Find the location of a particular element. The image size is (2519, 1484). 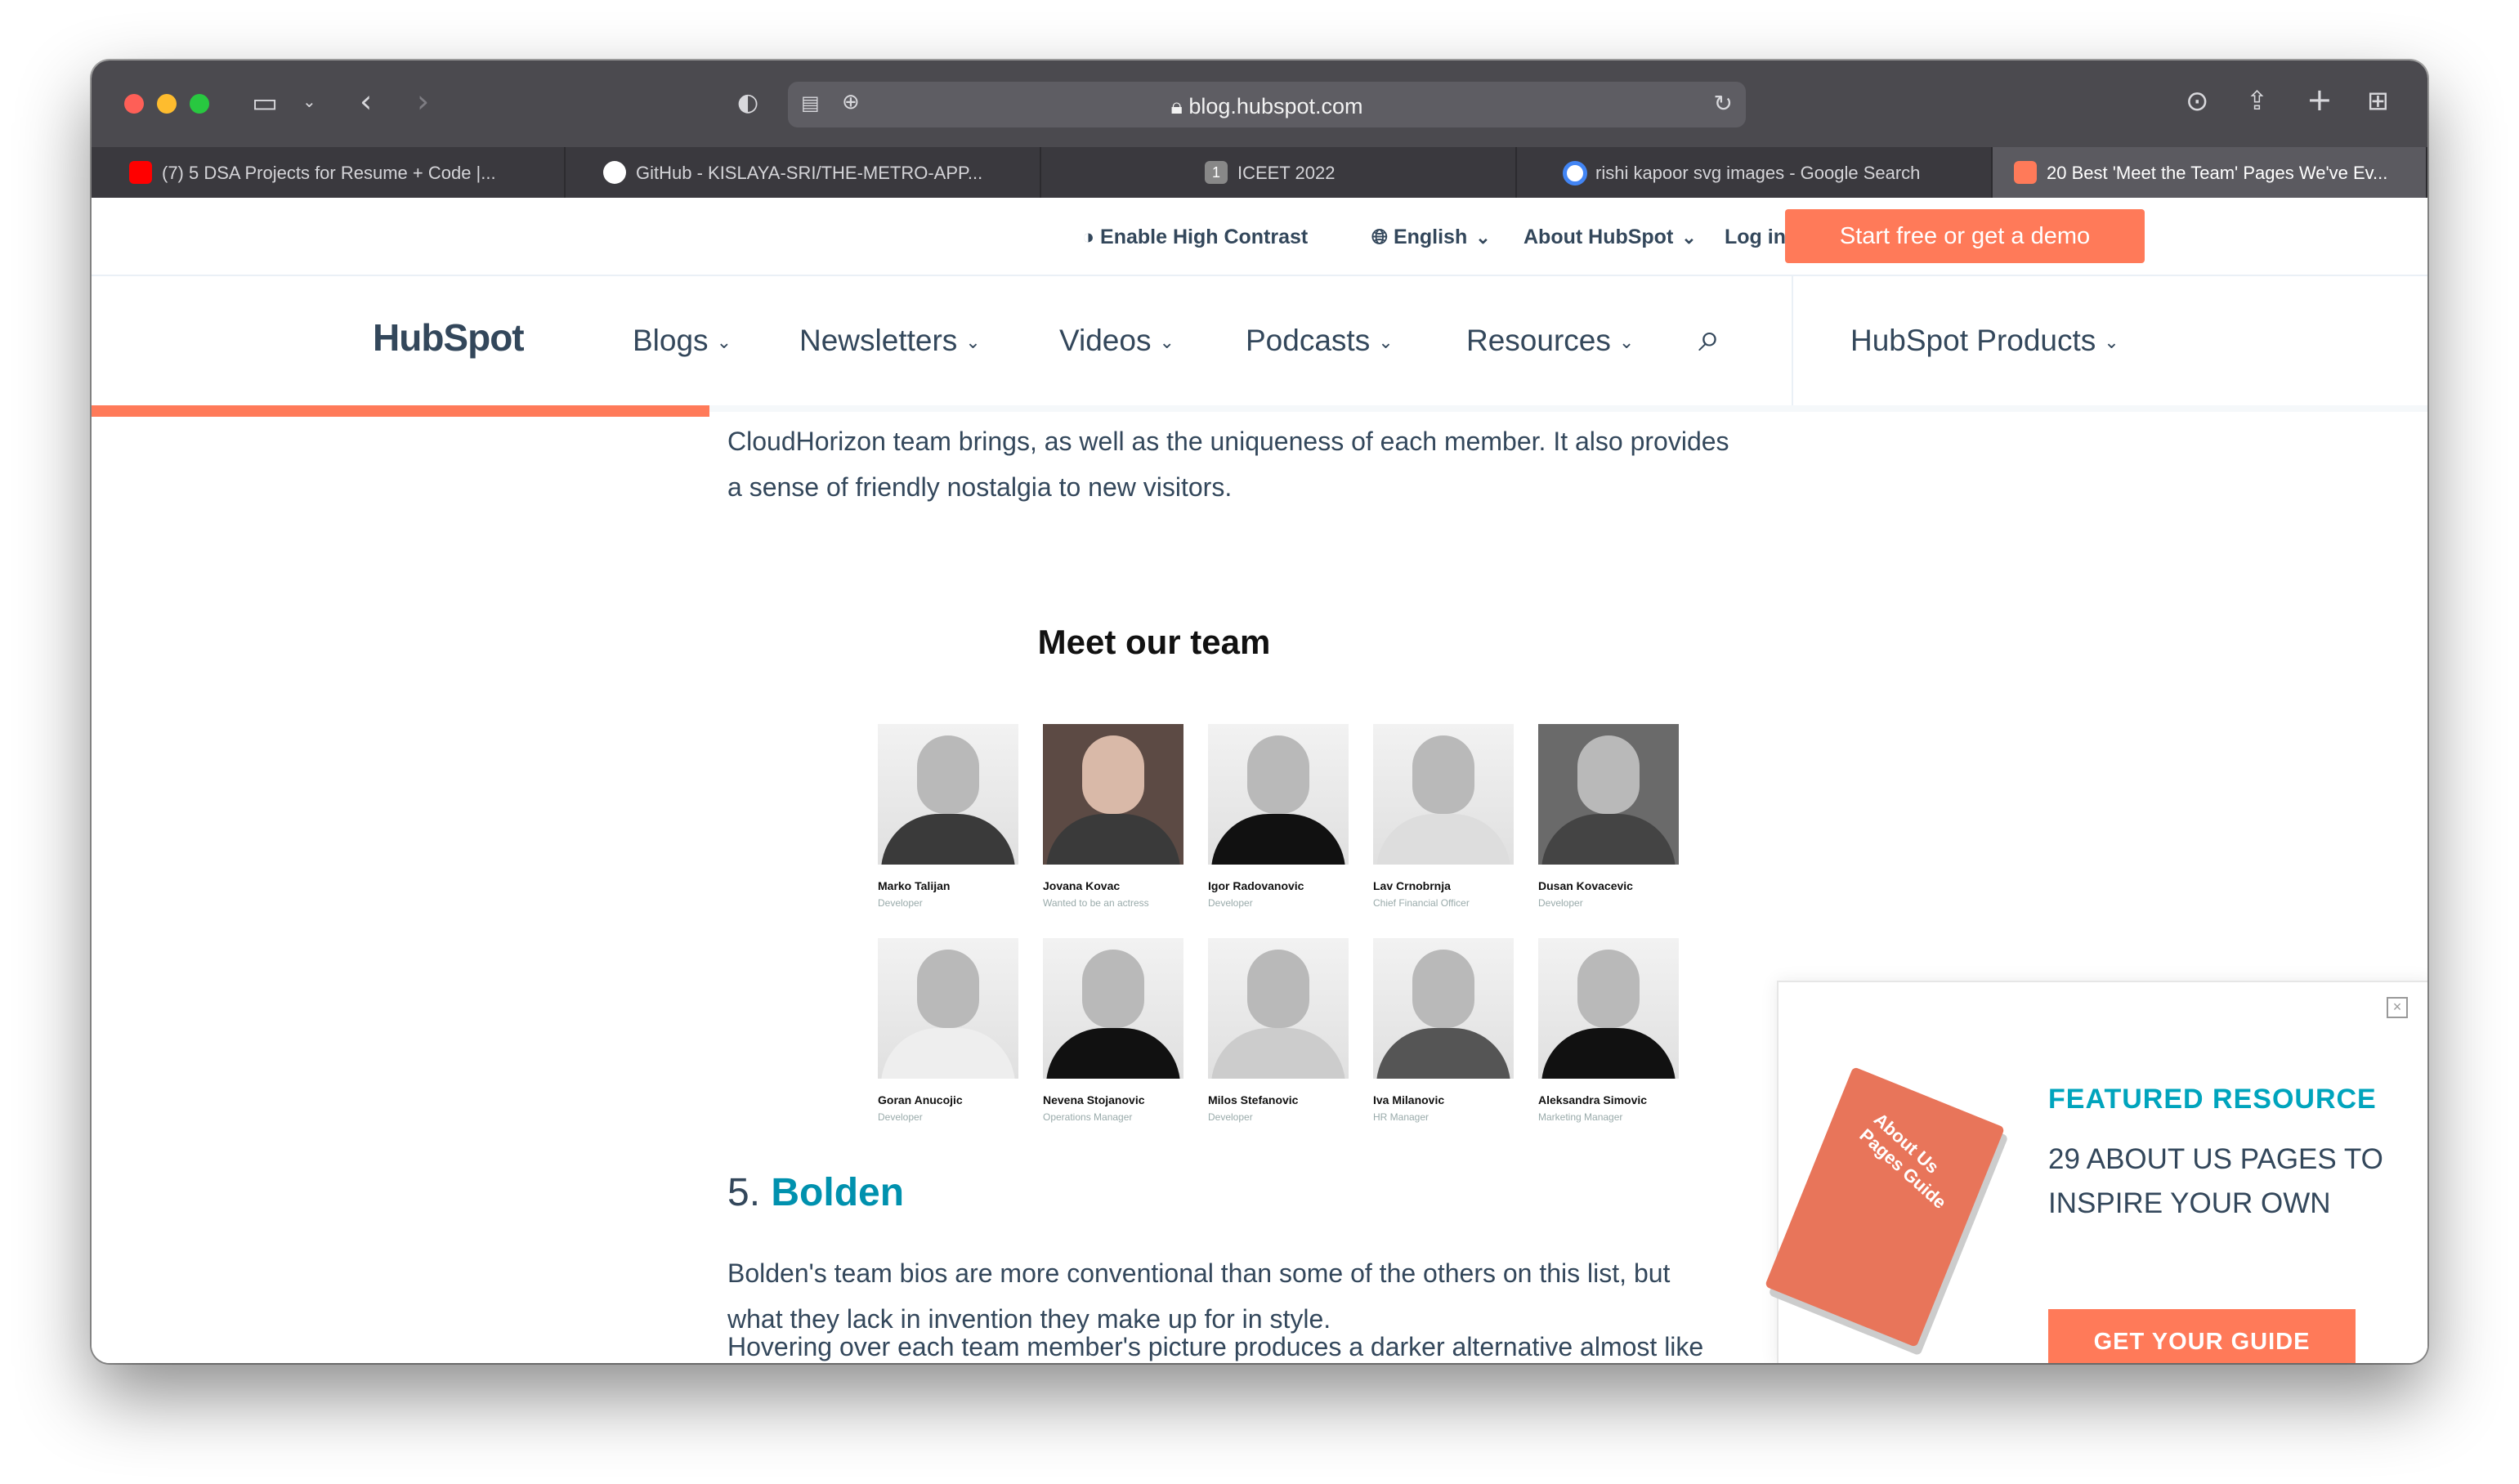

hubspot-logo: HubSpot is located at coordinates (449, 337).